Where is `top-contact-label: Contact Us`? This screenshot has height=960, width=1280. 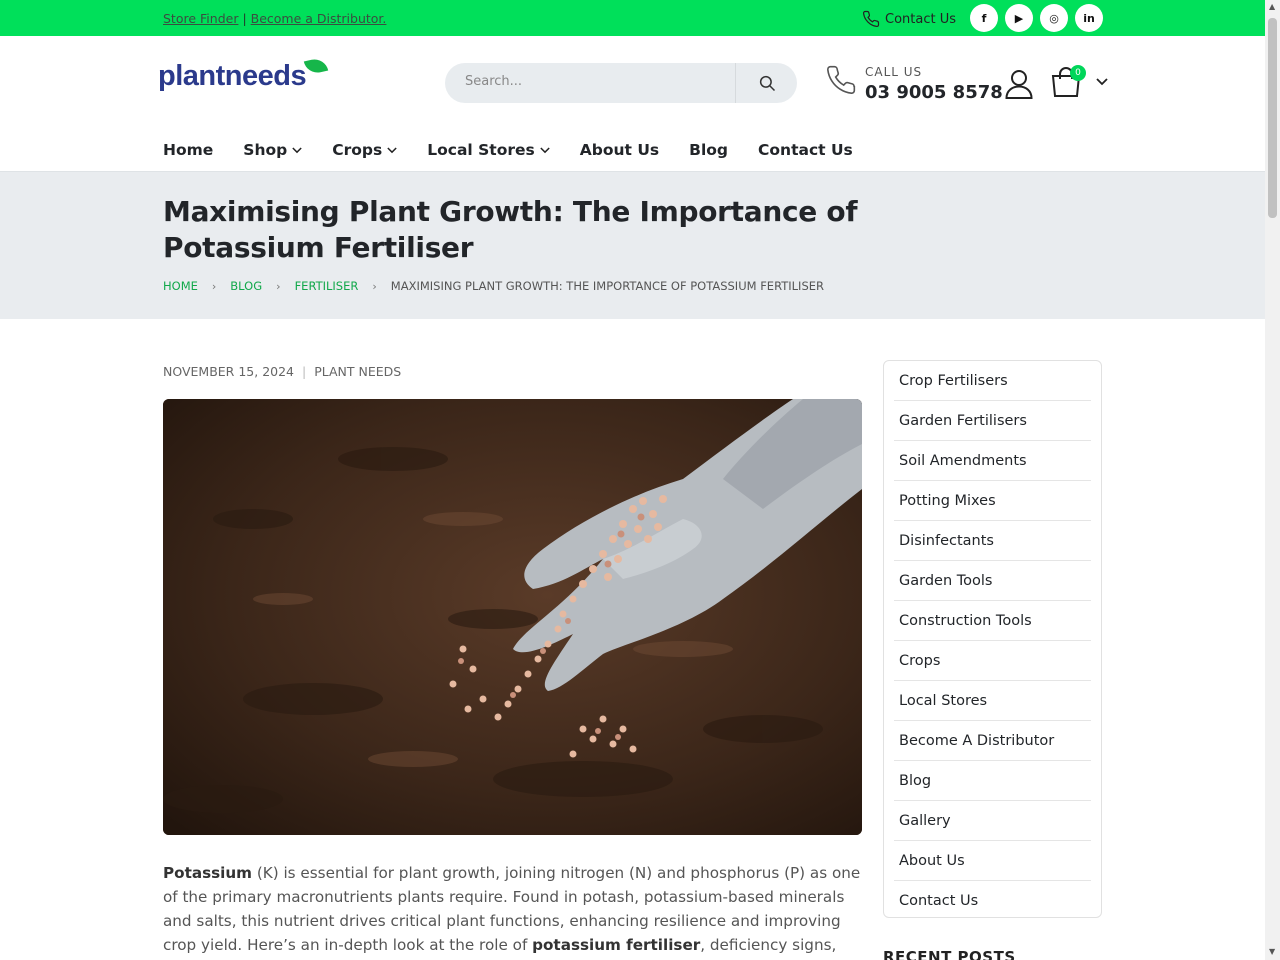 top-contact-label: Contact Us is located at coordinates (920, 19).